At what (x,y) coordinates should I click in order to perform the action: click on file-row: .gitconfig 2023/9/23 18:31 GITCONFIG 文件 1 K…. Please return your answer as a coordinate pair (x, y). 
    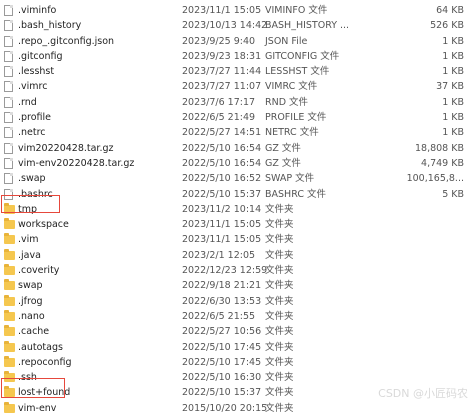
    Looking at the image, I should click on (237, 56).